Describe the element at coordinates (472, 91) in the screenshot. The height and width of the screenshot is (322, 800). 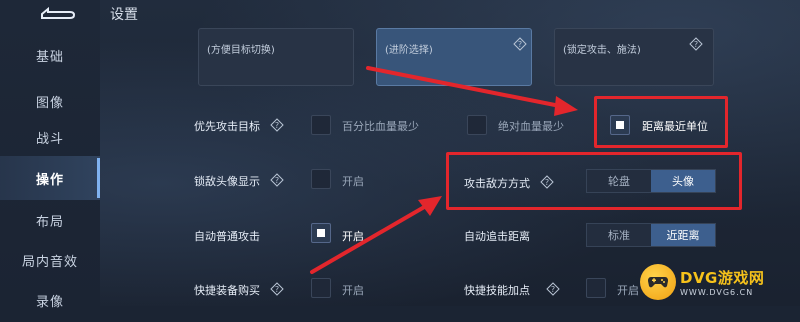
I see `arrow-to-nearest-unit` at that location.